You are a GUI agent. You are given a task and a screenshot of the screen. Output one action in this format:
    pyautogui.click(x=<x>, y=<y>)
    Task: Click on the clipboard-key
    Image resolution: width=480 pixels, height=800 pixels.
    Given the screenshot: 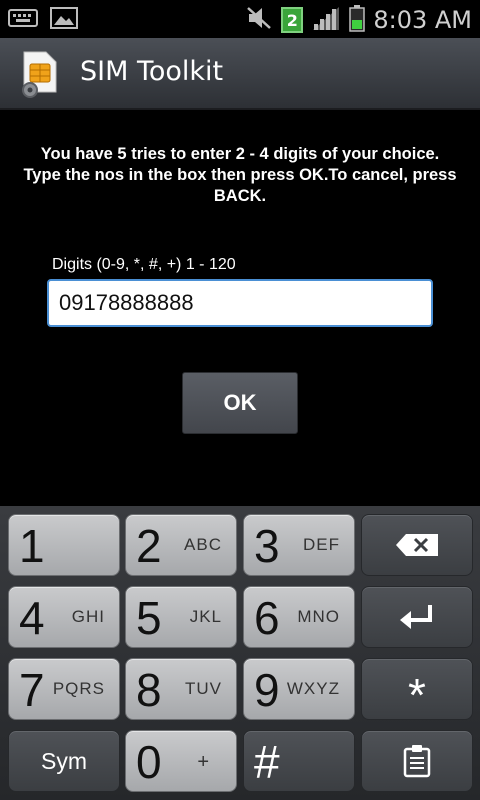 What is the action you would take?
    pyautogui.click(x=417, y=761)
    